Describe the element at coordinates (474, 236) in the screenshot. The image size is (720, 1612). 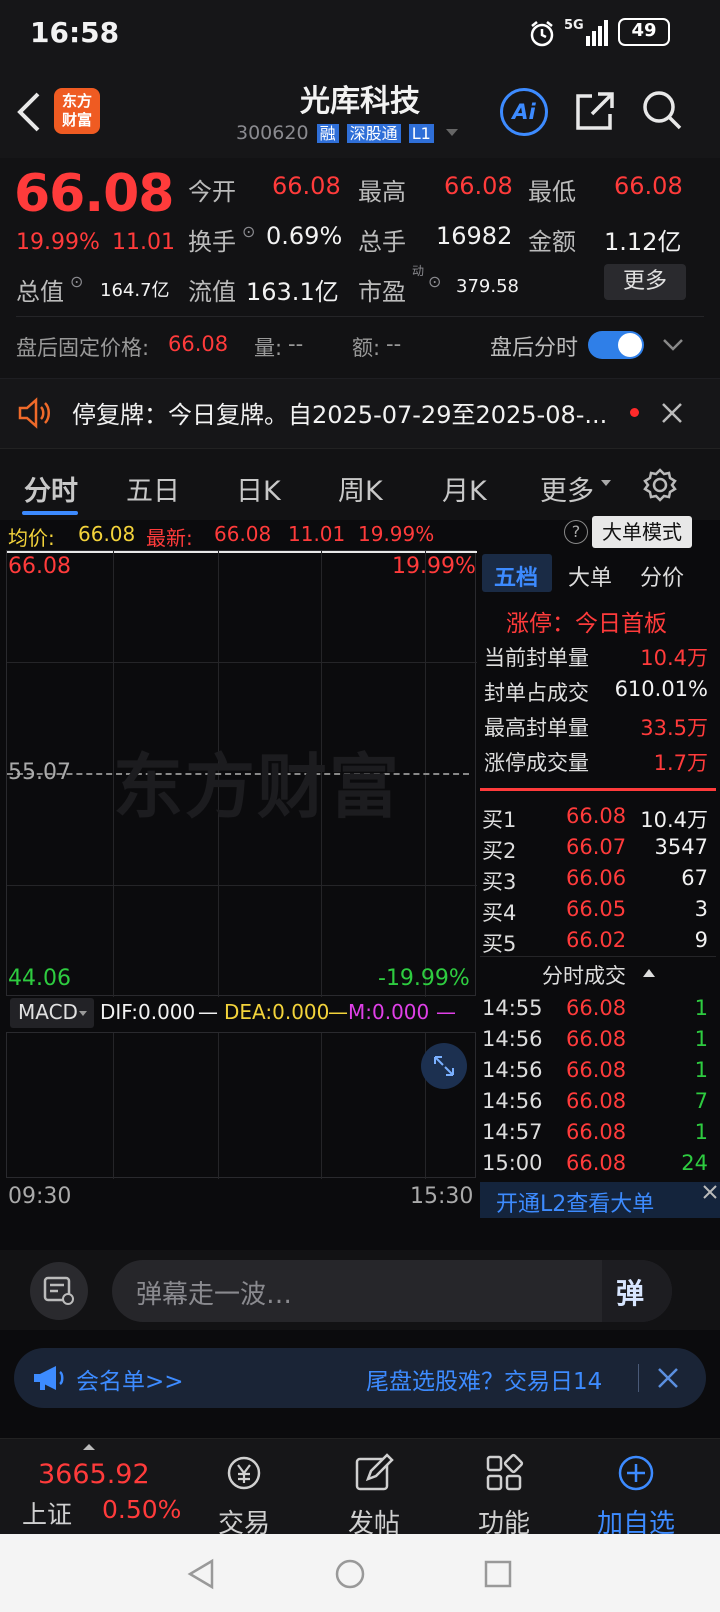
I see `volume-value: 16982` at that location.